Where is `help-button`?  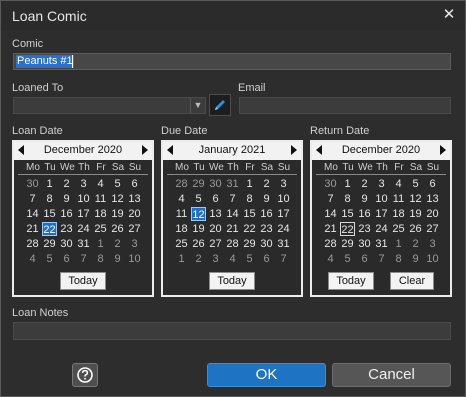 help-button is located at coordinates (85, 375).